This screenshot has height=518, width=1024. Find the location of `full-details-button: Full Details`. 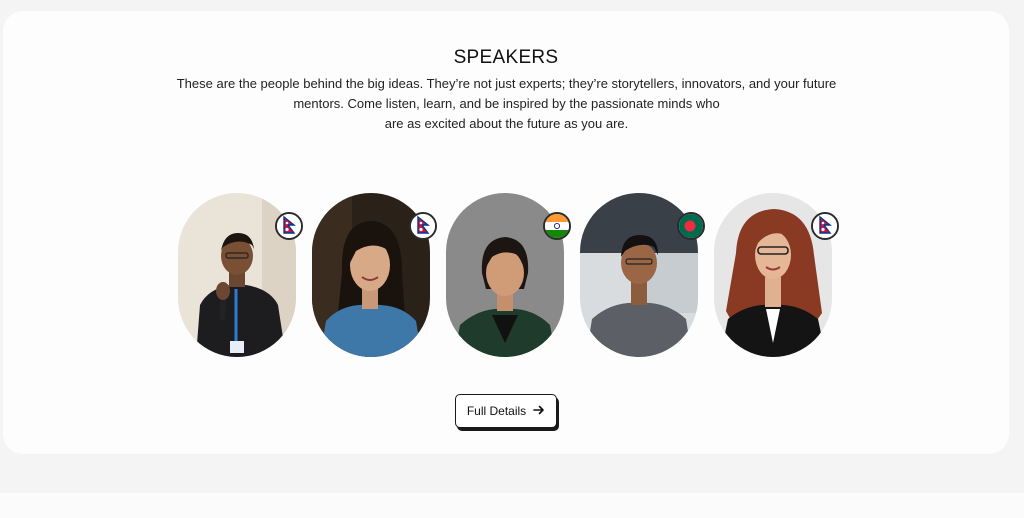

full-details-button: Full Details is located at coordinates (506, 411).